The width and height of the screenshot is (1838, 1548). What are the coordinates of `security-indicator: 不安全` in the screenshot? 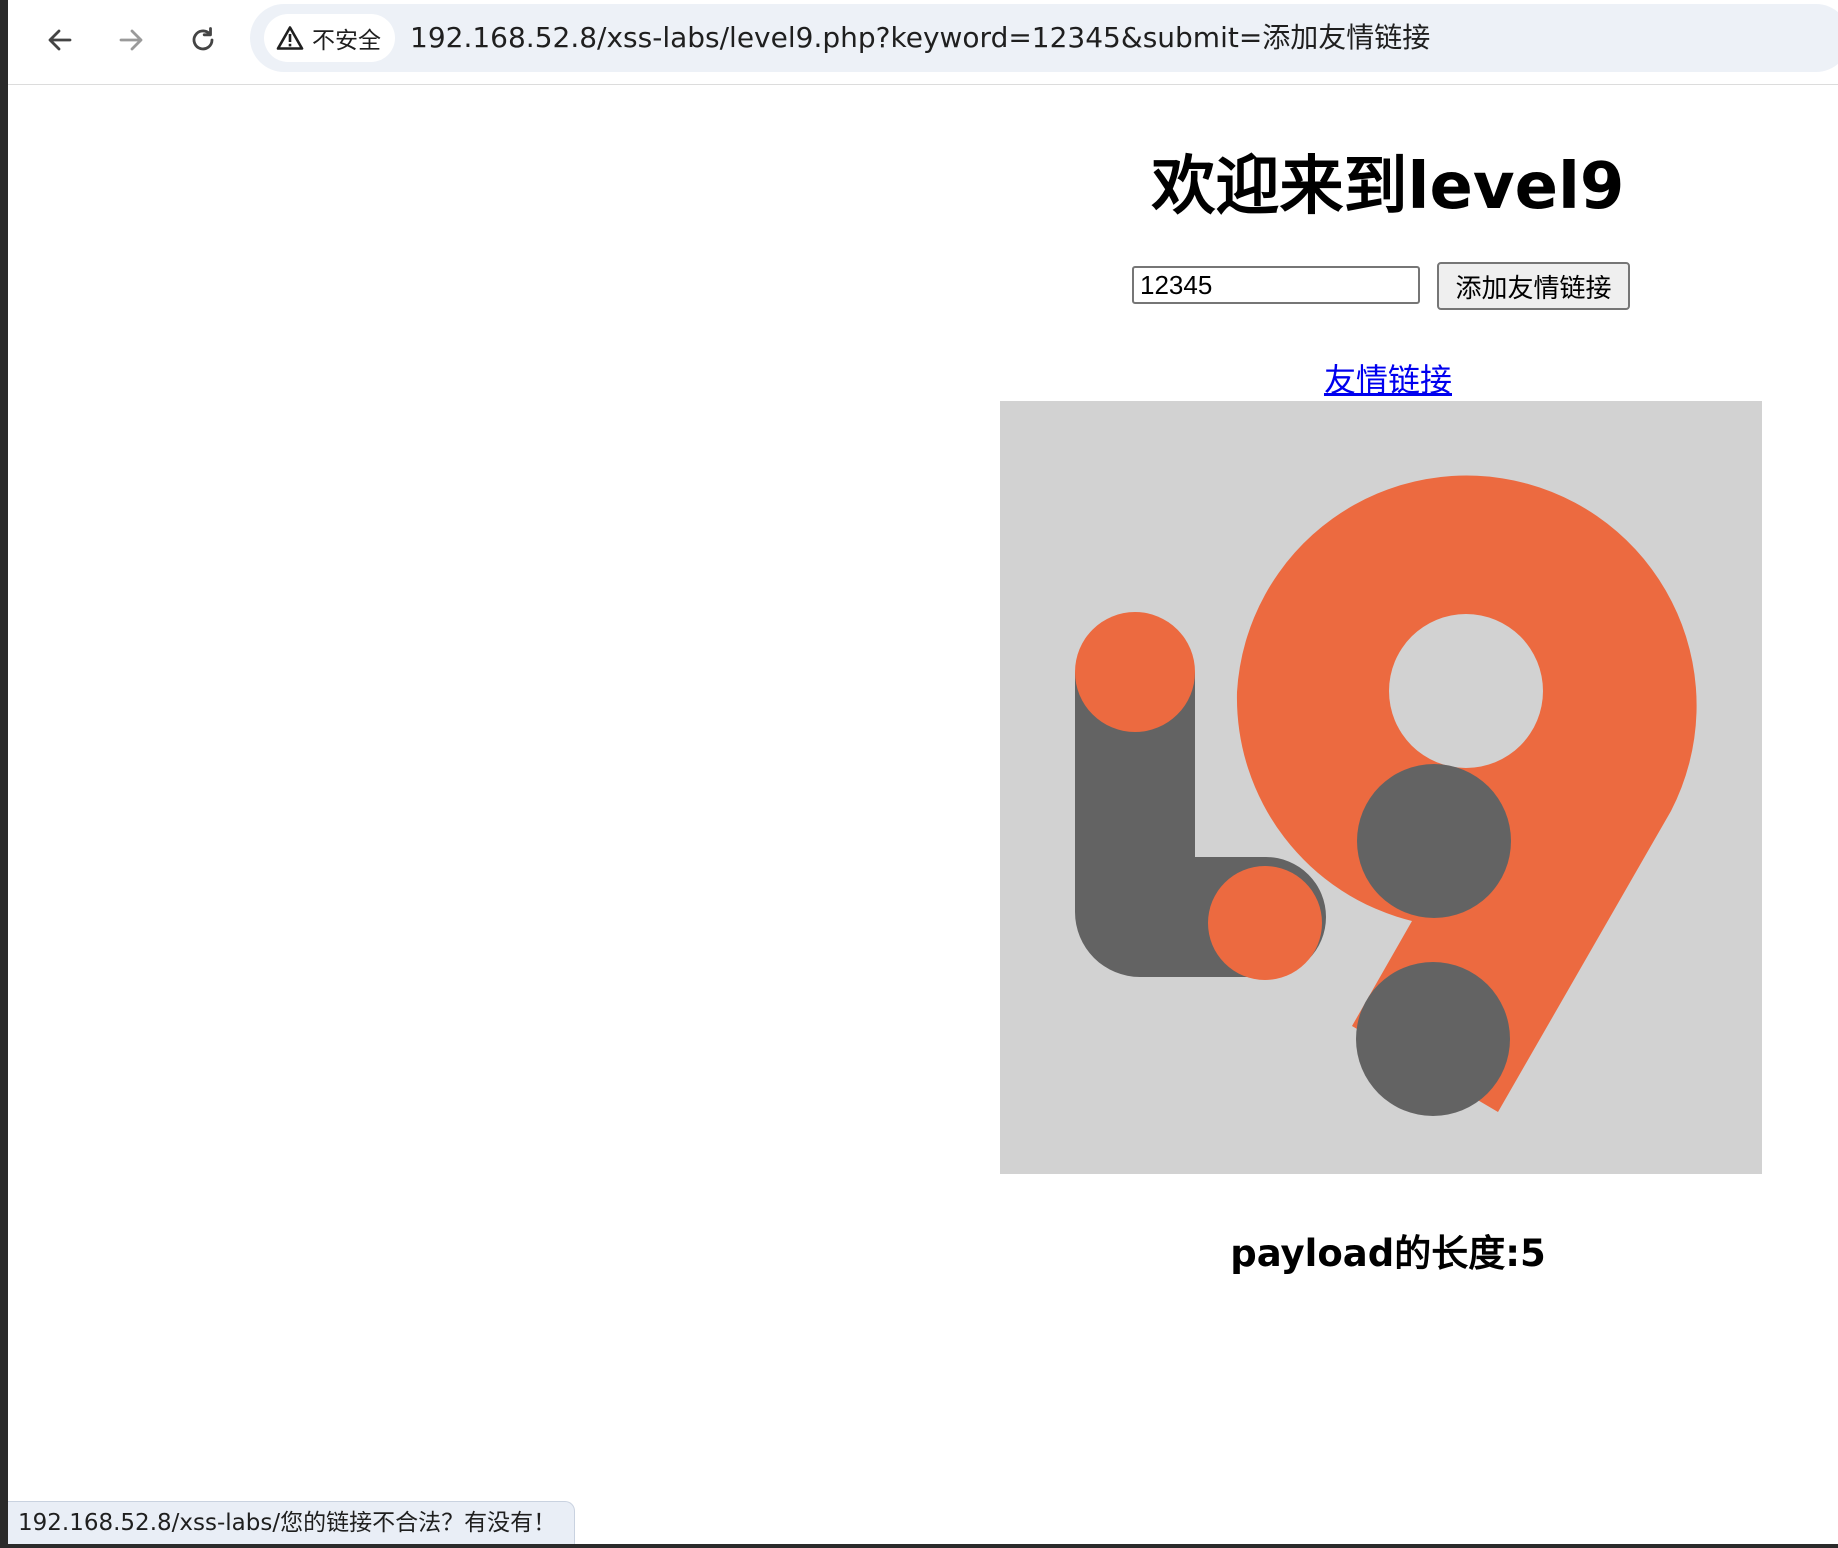 It's located at (329, 38).